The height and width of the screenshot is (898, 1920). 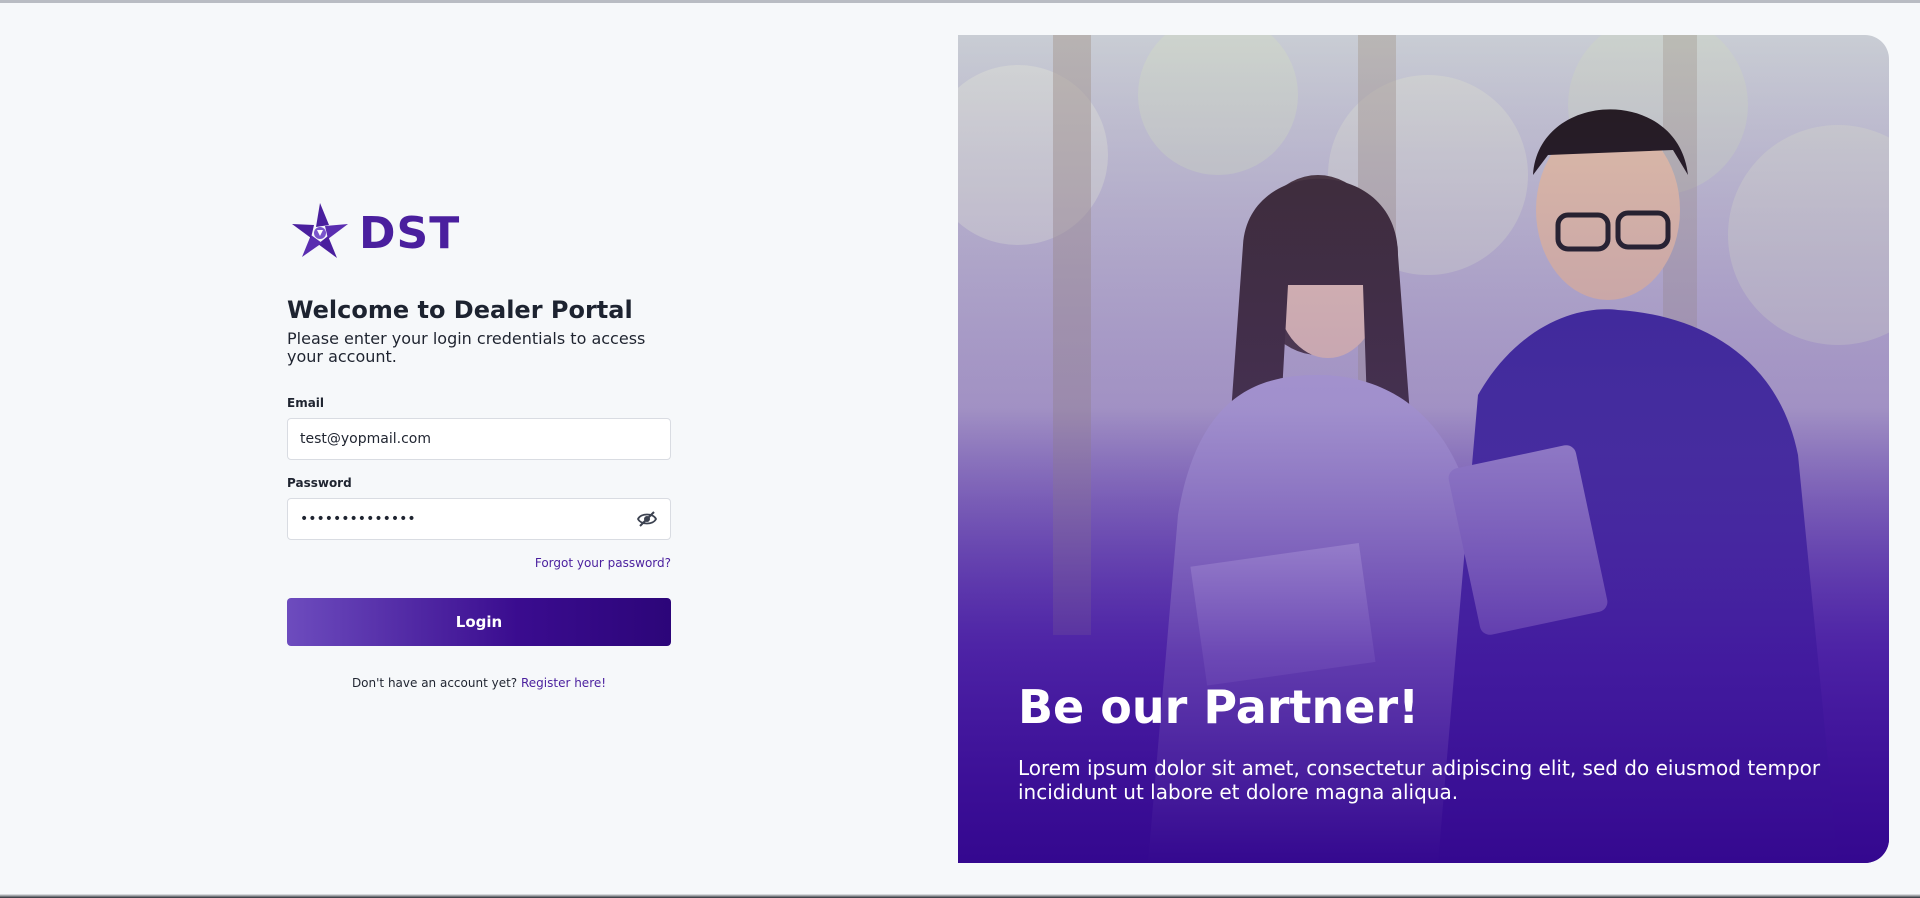 What do you see at coordinates (365, 439) in the screenshot?
I see `email-value: test@yopmail.com` at bounding box center [365, 439].